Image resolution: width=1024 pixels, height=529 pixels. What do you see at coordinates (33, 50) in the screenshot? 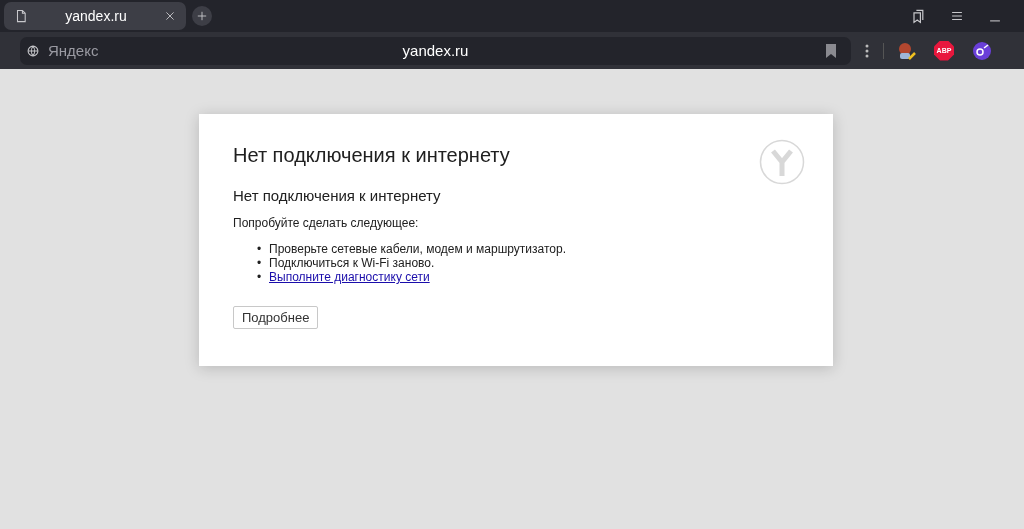
I see `globe-icon` at bounding box center [33, 50].